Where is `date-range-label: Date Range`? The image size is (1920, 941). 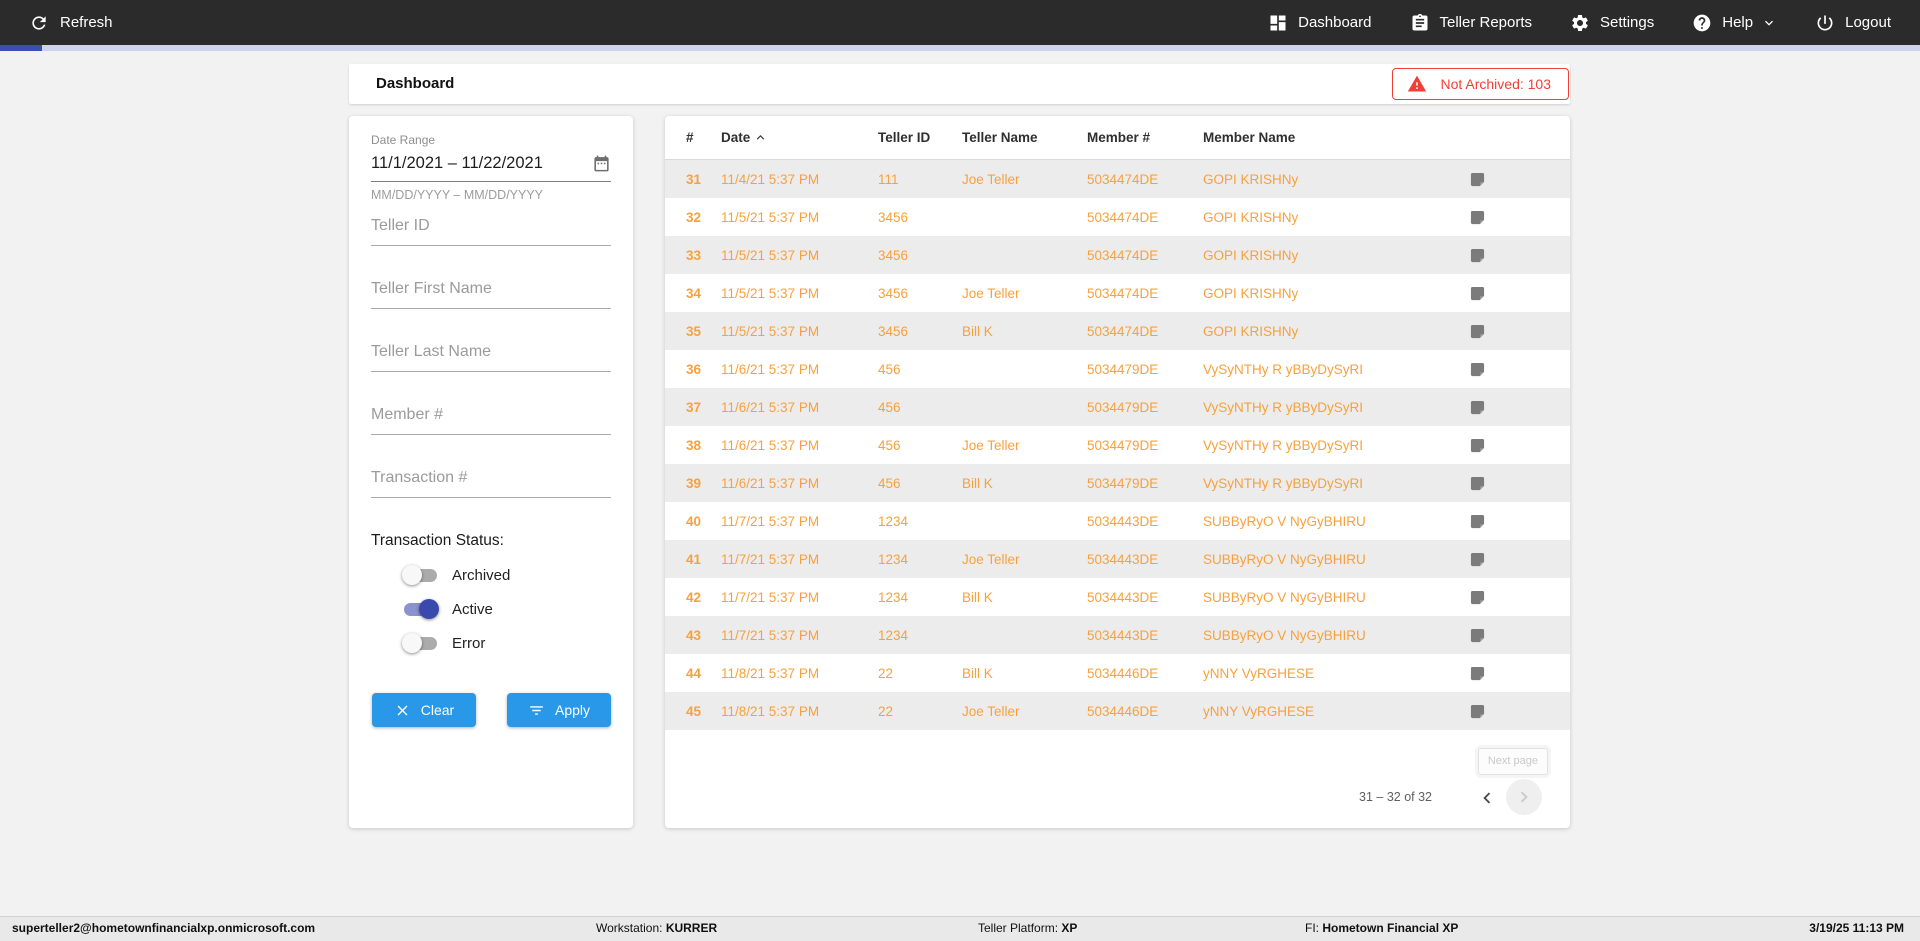
date-range-label: Date Range is located at coordinates (403, 140).